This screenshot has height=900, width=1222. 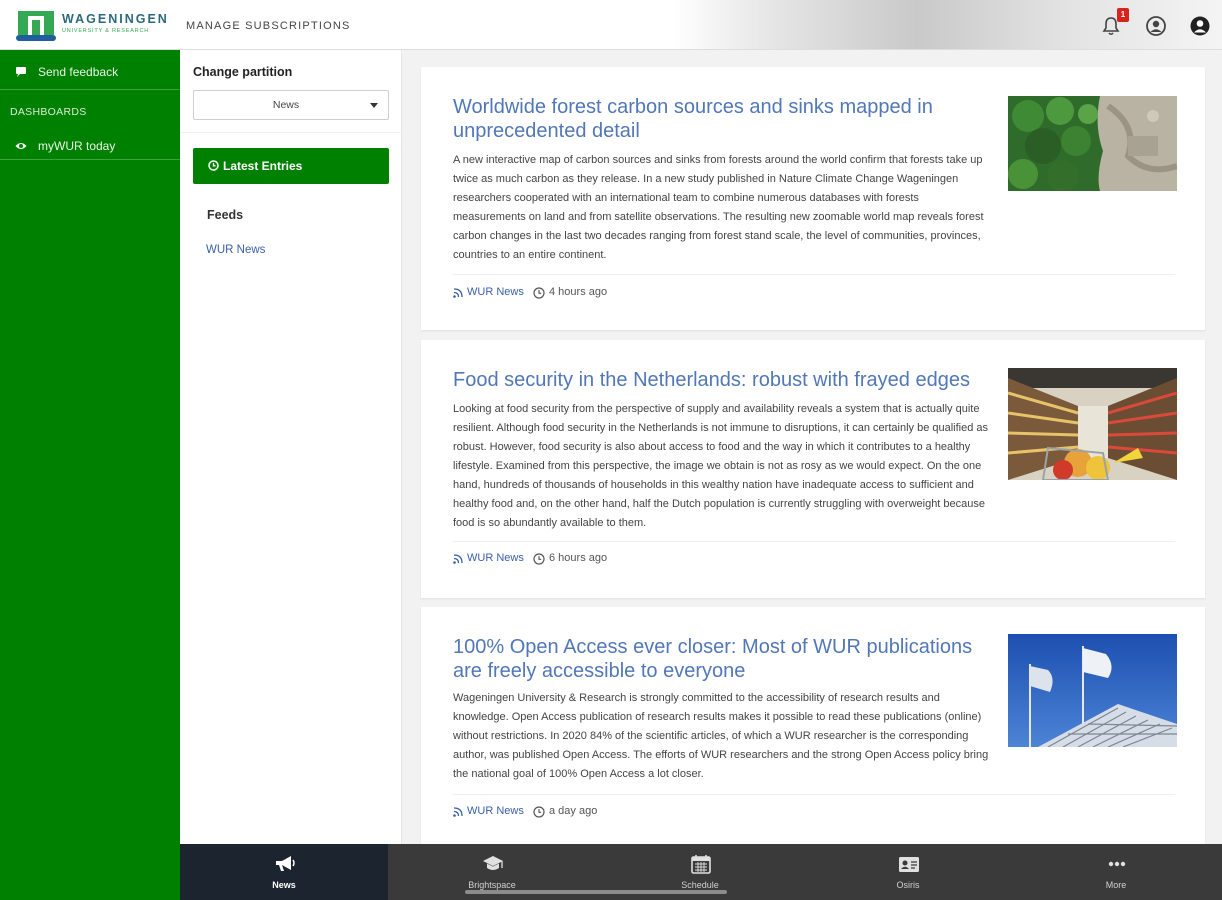 What do you see at coordinates (105, 31) in the screenshot?
I see `logo-subtitle: UNIVERSITY & RESEARCH` at bounding box center [105, 31].